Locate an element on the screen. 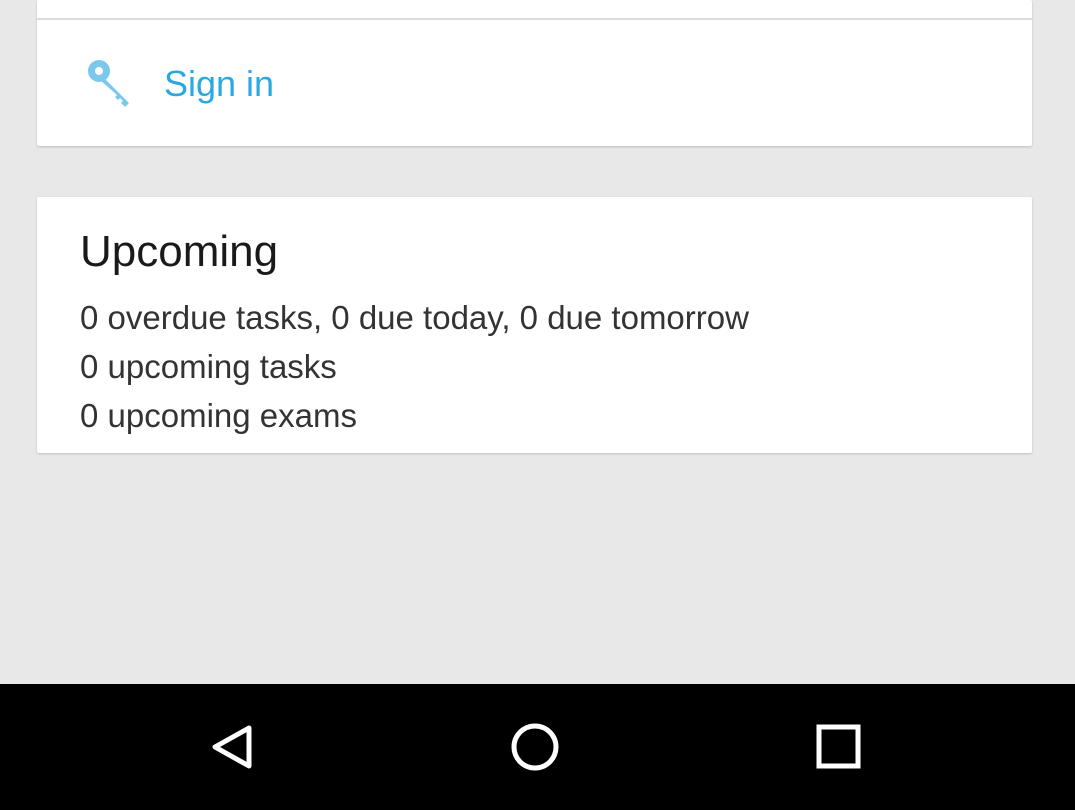 The height and width of the screenshot is (810, 1075). key-icon is located at coordinates (111, 84).